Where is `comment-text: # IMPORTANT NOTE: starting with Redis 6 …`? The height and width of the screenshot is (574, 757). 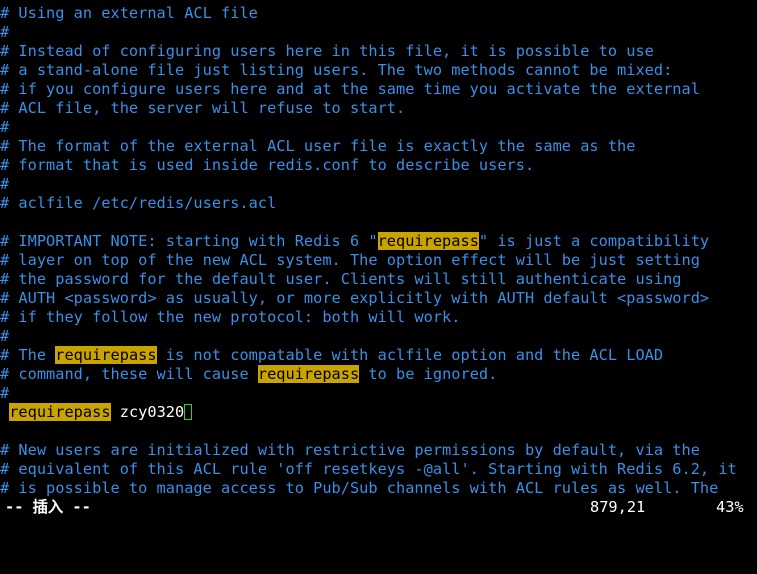
comment-text: # IMPORTANT NOTE: starting with Redis 6 … is located at coordinates (189, 241).